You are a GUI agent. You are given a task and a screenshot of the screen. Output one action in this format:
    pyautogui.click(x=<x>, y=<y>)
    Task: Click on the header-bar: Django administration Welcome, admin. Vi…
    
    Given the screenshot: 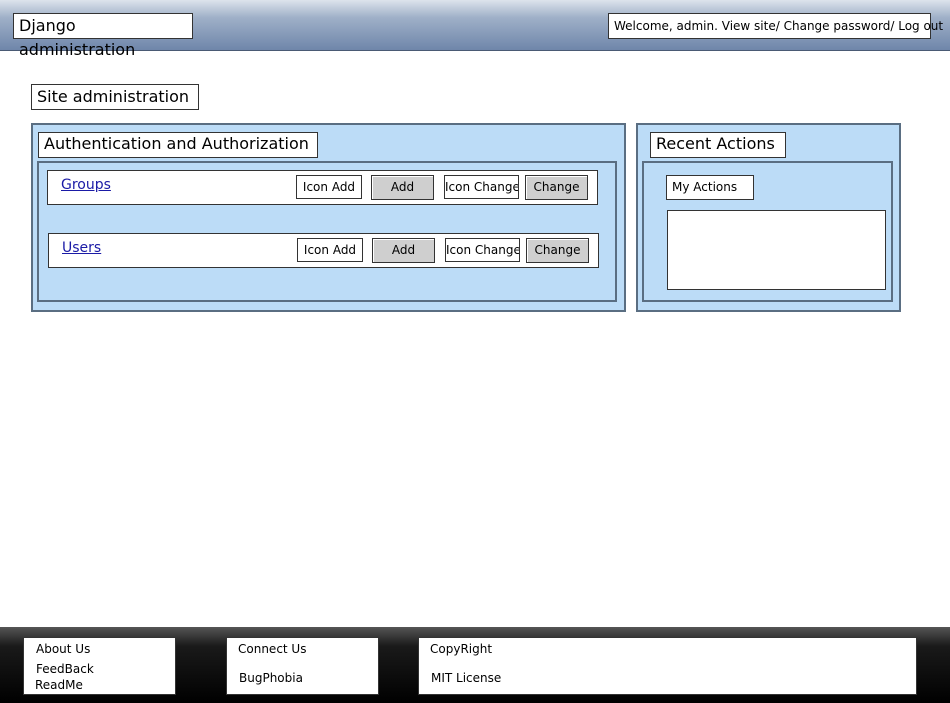 What is the action you would take?
    pyautogui.click(x=475, y=29)
    